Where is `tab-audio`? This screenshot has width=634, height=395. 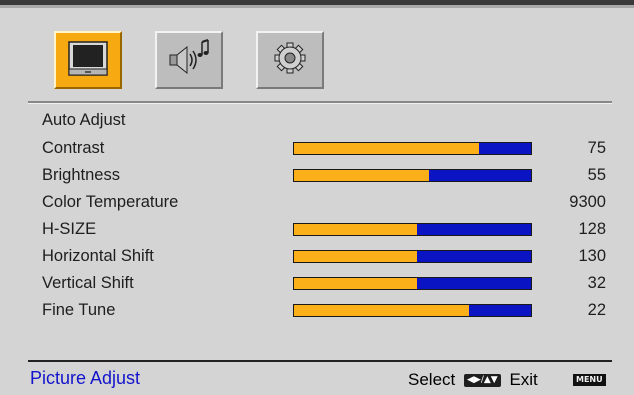
tab-audio is located at coordinates (189, 60).